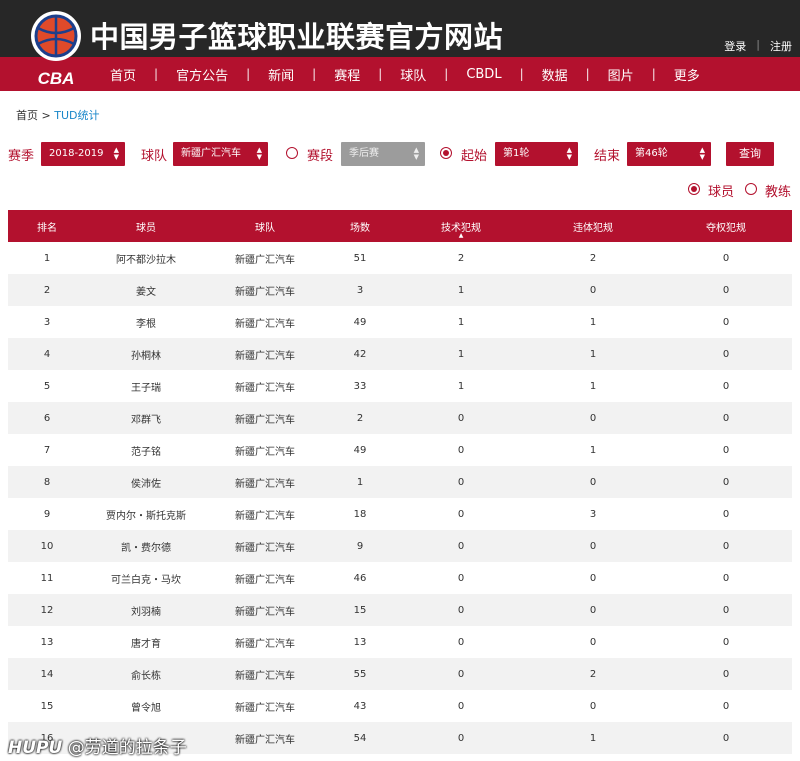  I want to click on column-header: 夺权犯规, so click(726, 226).